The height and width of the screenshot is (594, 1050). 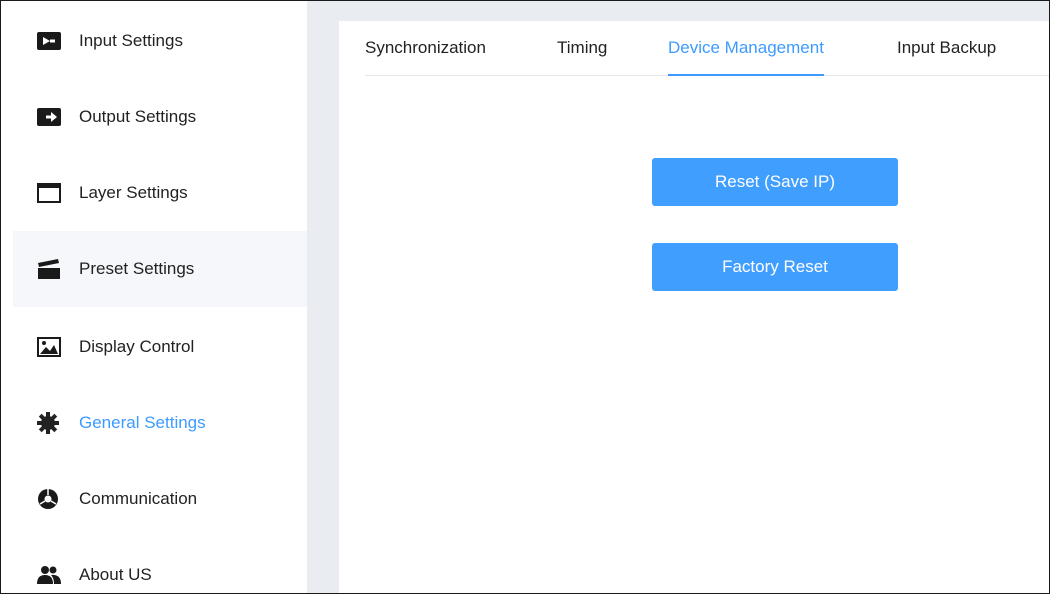 I want to click on sidebar-item-layer-settings: Layer Settings, so click(x=160, y=193).